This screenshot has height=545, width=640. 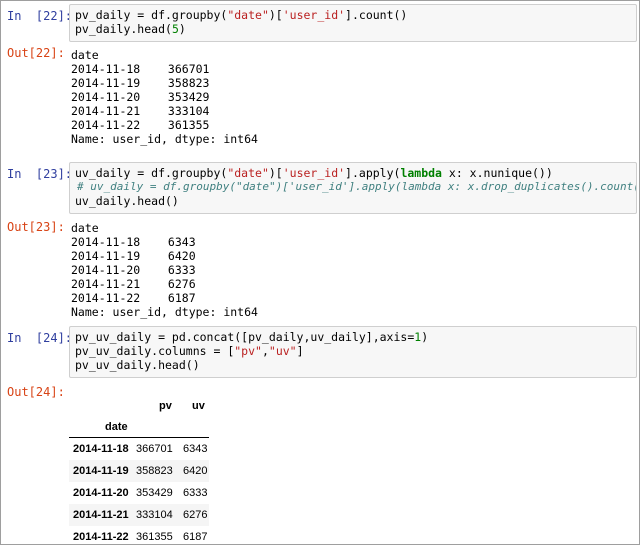 What do you see at coordinates (140, 69) in the screenshot?
I see `output-line: 2014-11-18 366701` at bounding box center [140, 69].